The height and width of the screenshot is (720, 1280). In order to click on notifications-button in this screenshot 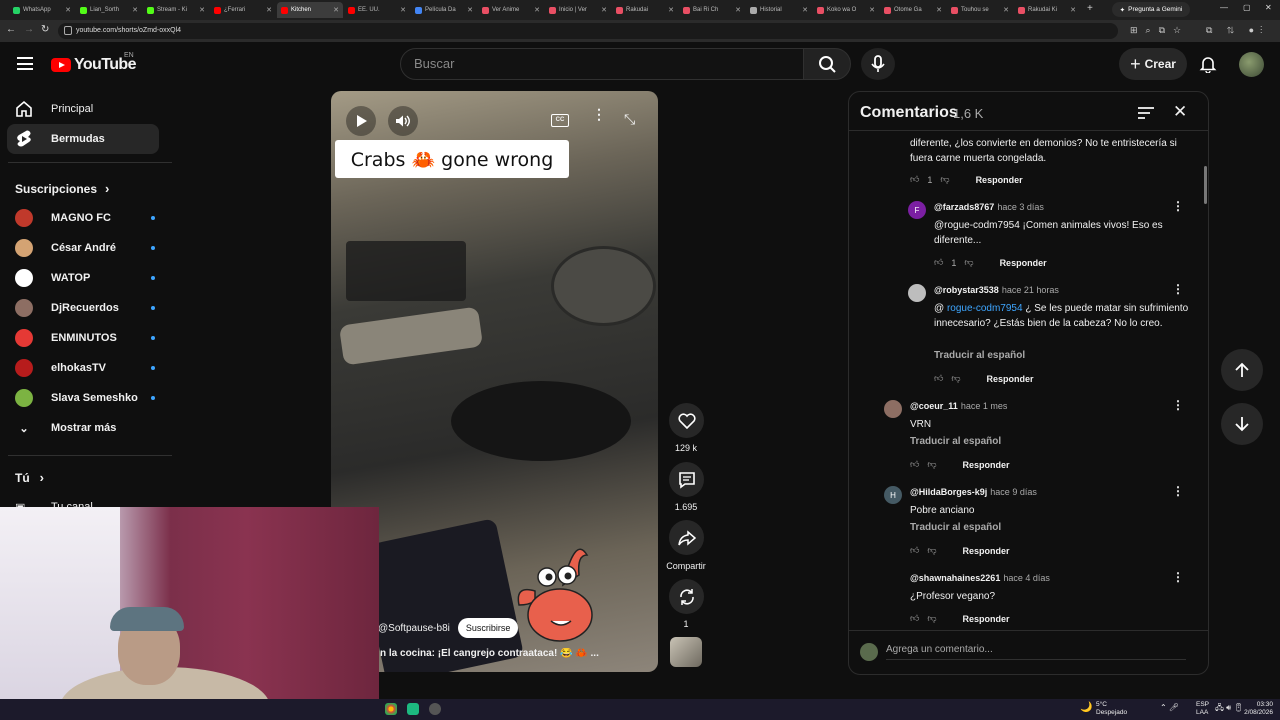, I will do `click(1208, 66)`.